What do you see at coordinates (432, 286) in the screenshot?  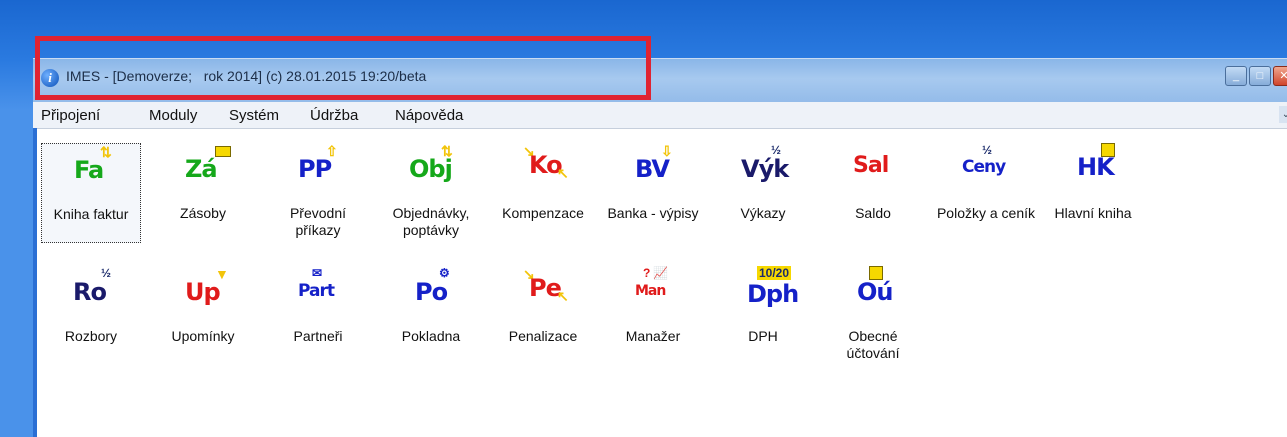 I see `cash-register-icon: Po ⚙` at bounding box center [432, 286].